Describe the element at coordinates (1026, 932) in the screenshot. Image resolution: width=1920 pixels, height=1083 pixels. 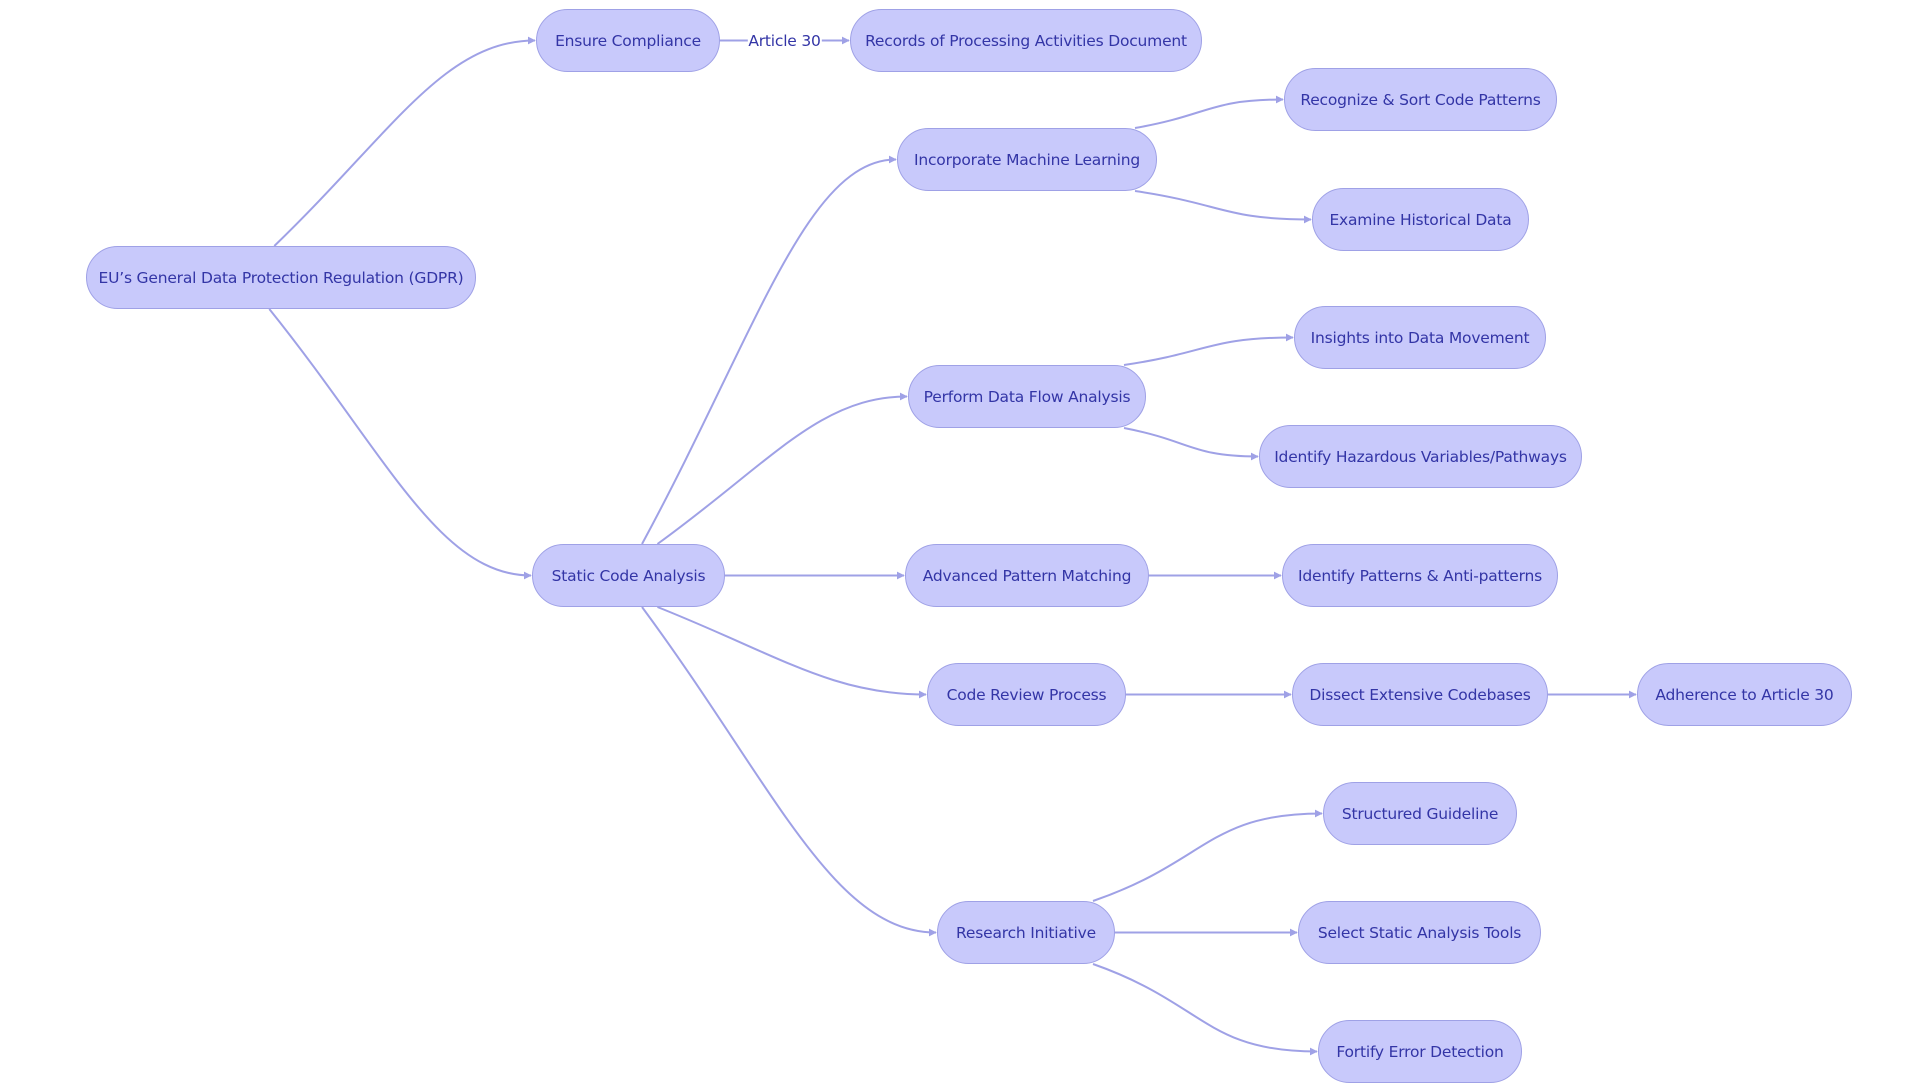
I see `node-research-initiative: Research Initiative` at that location.